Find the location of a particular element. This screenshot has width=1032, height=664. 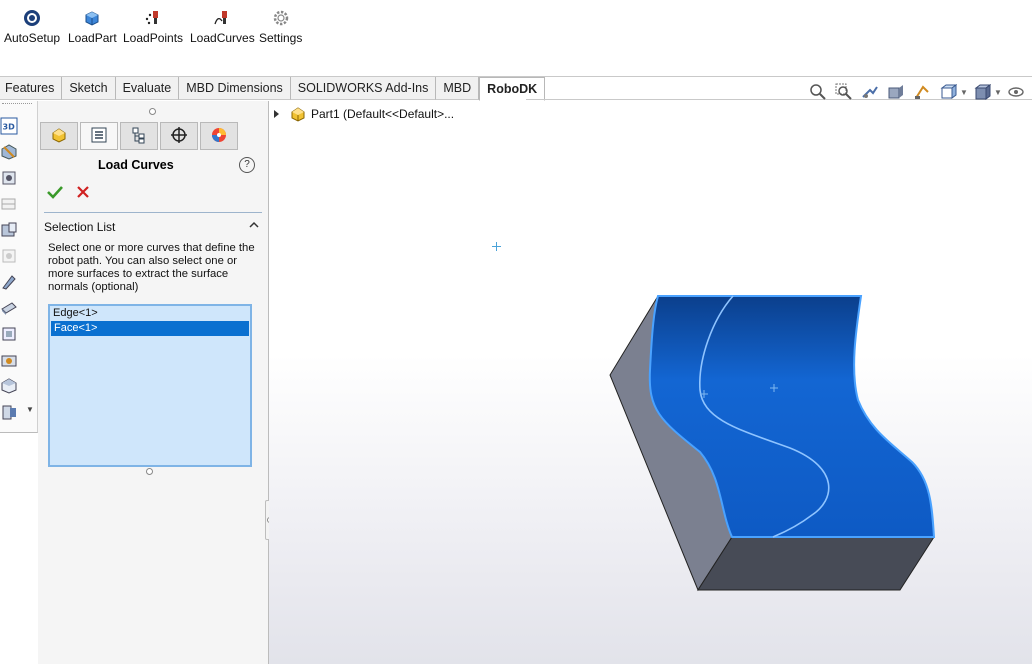

tab-configurationmanager is located at coordinates (139, 136).